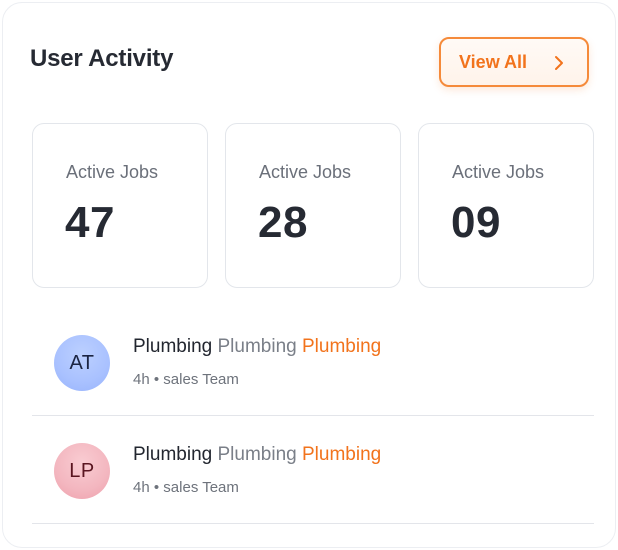 The width and height of the screenshot is (618, 550). Describe the element at coordinates (559, 63) in the screenshot. I see `chevron-right-icon` at that location.